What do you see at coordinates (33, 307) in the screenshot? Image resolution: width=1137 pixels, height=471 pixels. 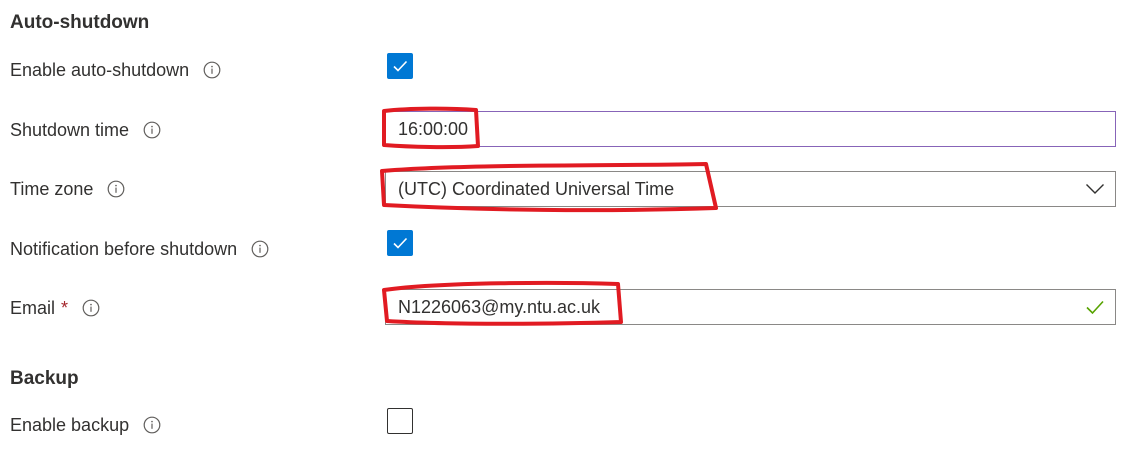 I see `label-text: Email` at bounding box center [33, 307].